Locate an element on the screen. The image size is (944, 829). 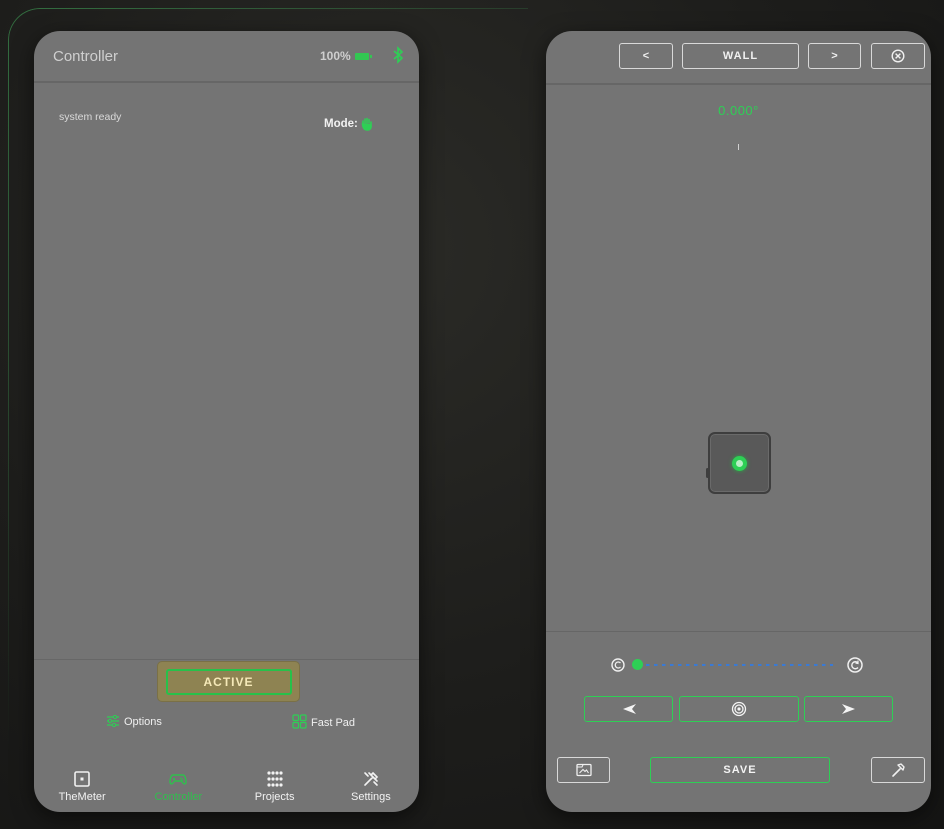
move-left-button is located at coordinates (628, 709).